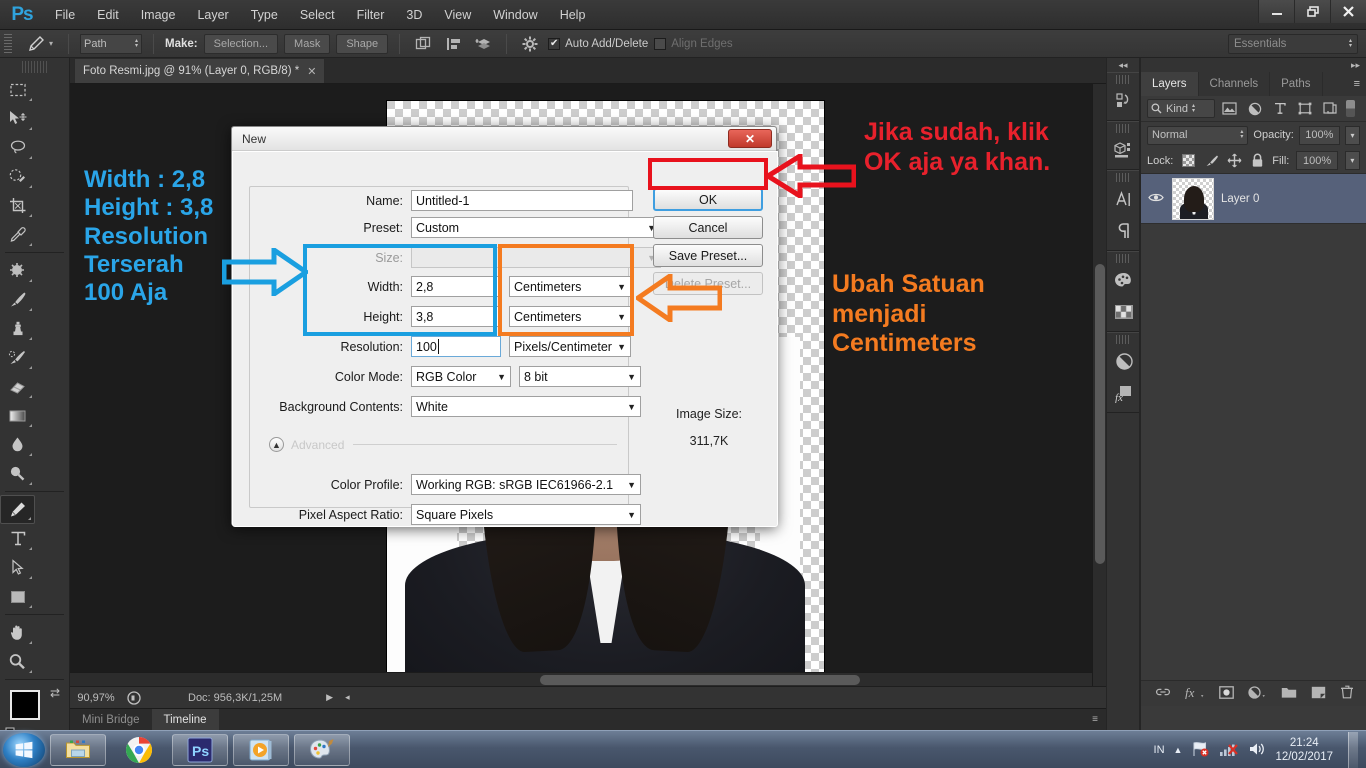 This screenshot has width=1366, height=768. What do you see at coordinates (1257, 750) in the screenshot?
I see `volume-icon` at bounding box center [1257, 750].